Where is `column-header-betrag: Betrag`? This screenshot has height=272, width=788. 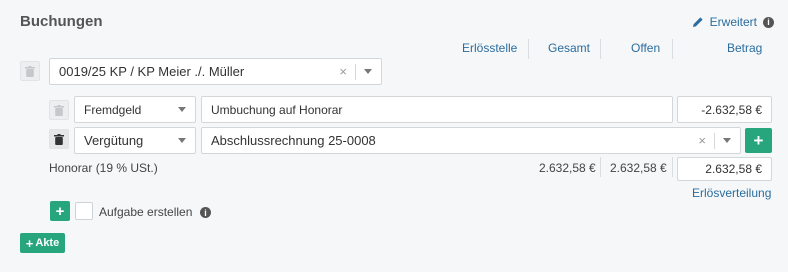 column-header-betrag: Betrag is located at coordinates (744, 48).